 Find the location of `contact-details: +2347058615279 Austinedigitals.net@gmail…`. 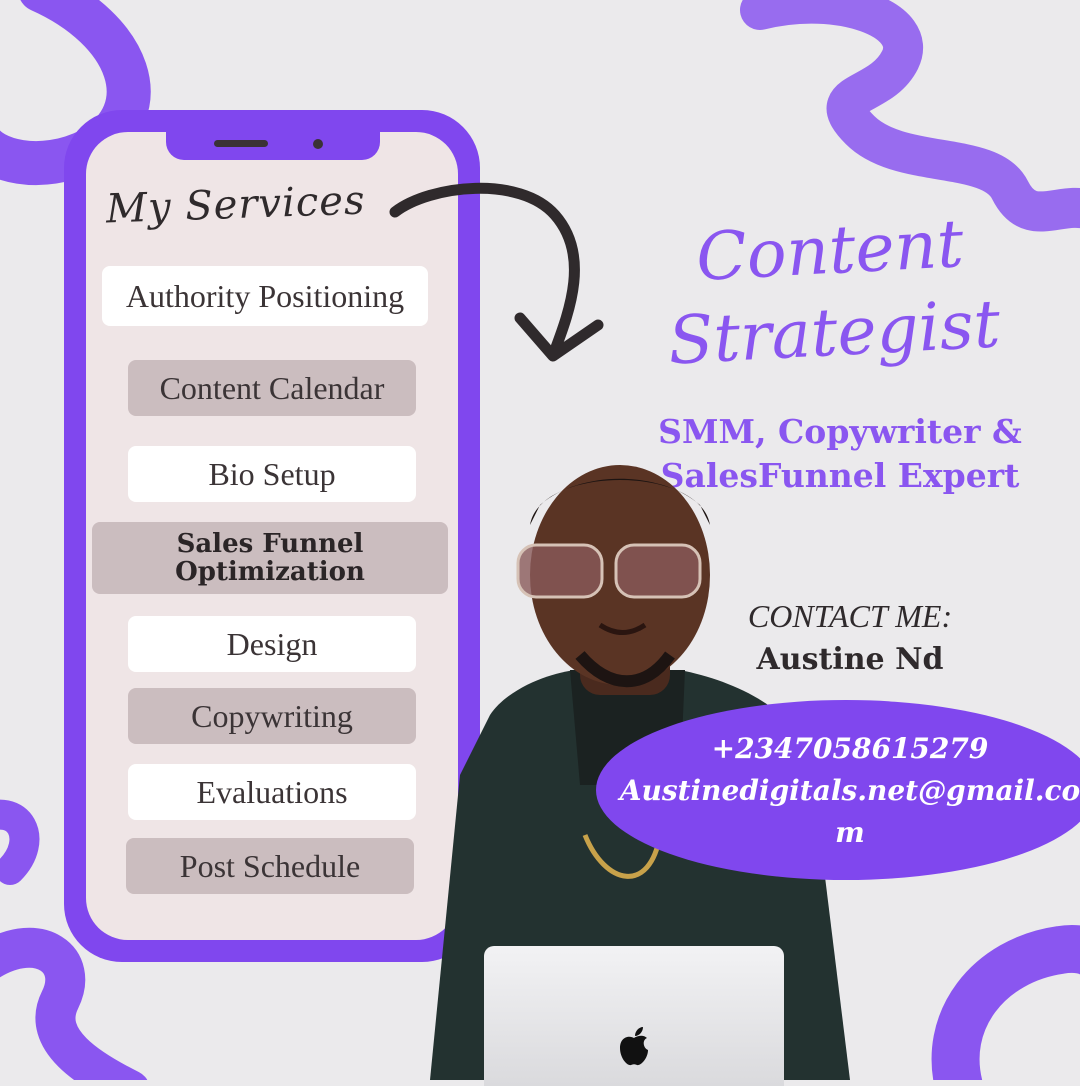

contact-details: +2347058615279 Austinedigitals.net@gmail… is located at coordinates (843, 791).